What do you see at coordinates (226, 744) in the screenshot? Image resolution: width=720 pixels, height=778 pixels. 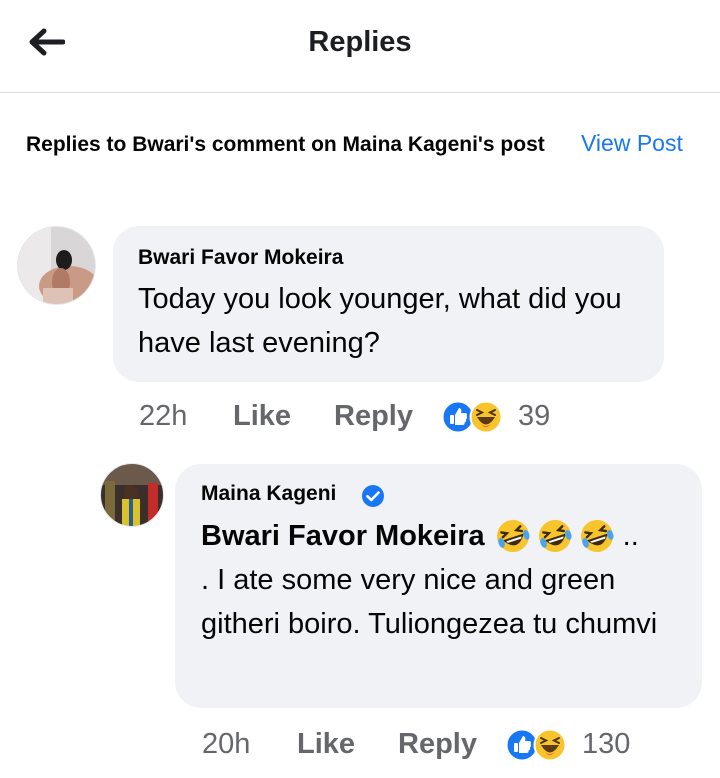 I see `comment-timestamp: 20h` at bounding box center [226, 744].